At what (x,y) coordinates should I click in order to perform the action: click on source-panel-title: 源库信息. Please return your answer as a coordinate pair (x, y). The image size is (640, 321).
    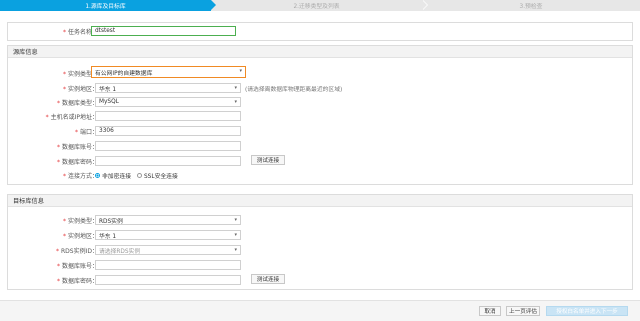
    Looking at the image, I should click on (320, 52).